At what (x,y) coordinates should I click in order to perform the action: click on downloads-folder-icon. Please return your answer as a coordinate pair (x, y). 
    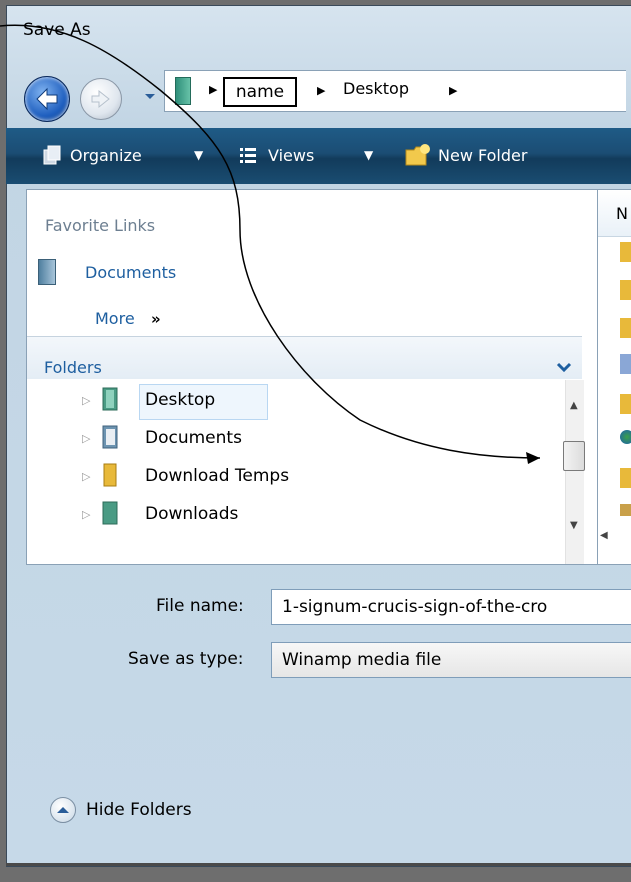
    Looking at the image, I should click on (110, 513).